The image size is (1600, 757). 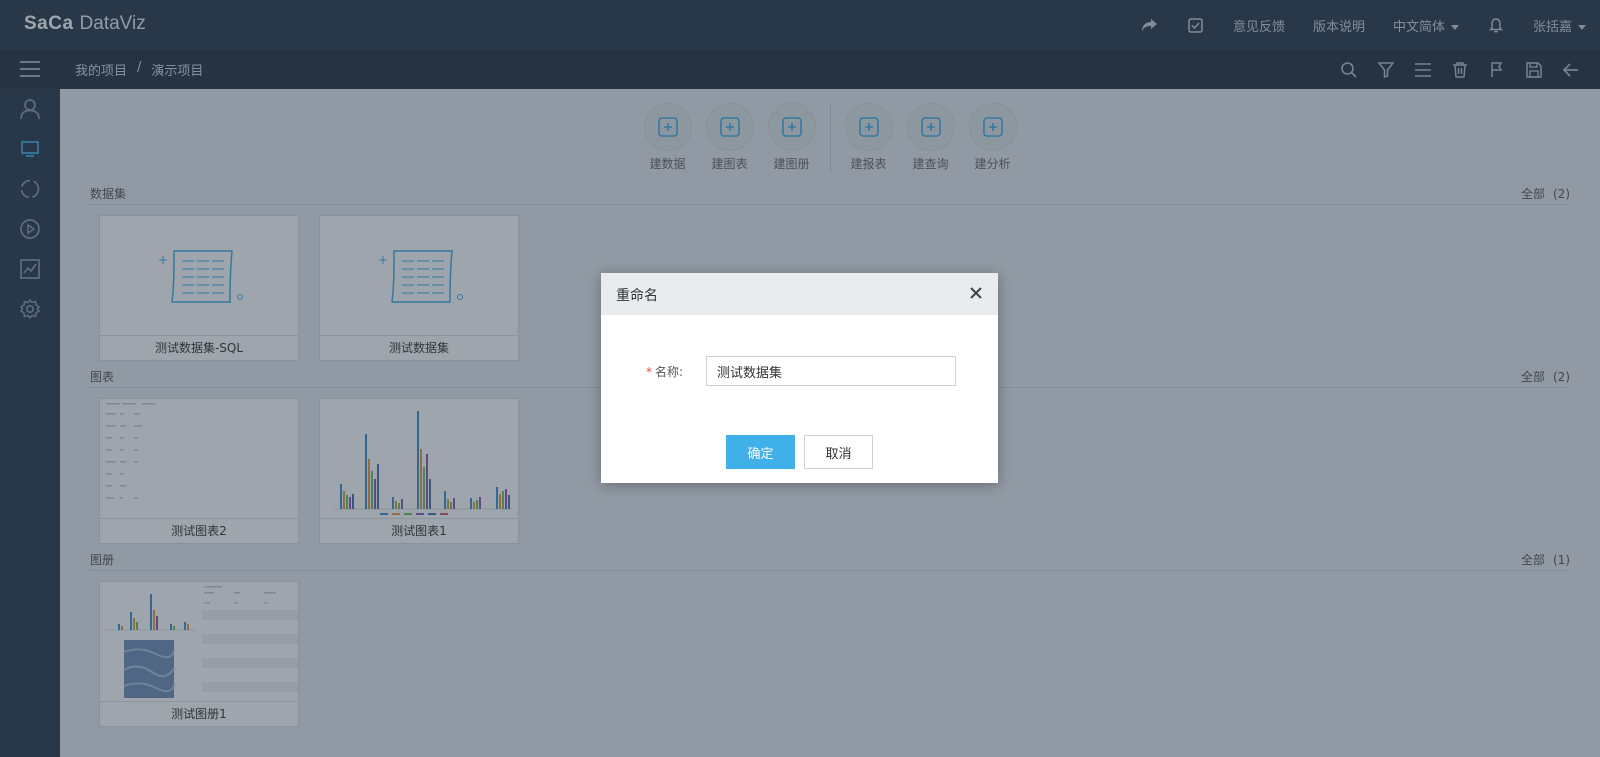 What do you see at coordinates (976, 293) in the screenshot?
I see `close-icon` at bounding box center [976, 293].